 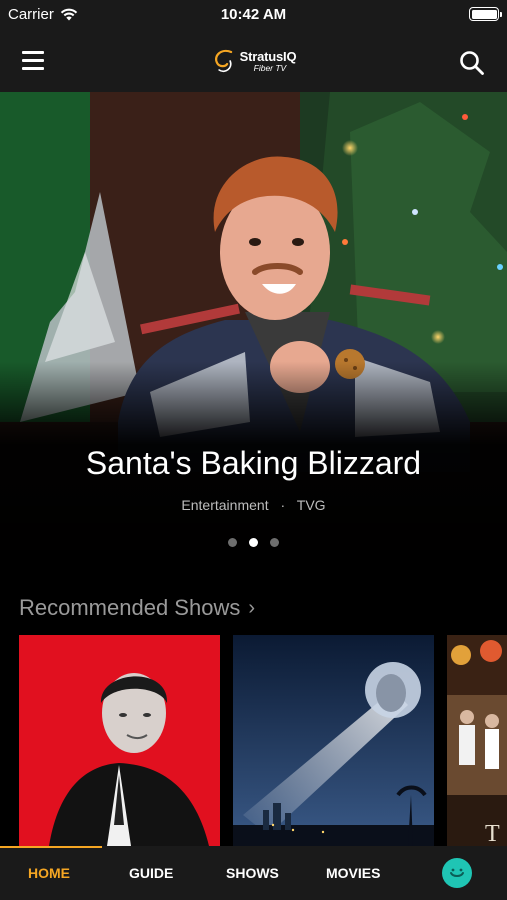 What do you see at coordinates (311, 505) in the screenshot?
I see `hero-rating: TVG` at bounding box center [311, 505].